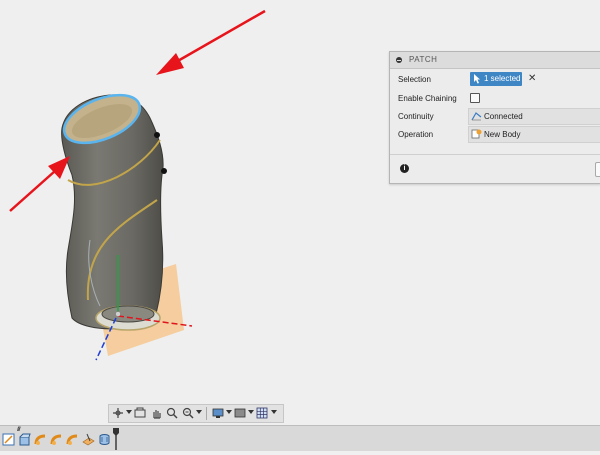 The height and width of the screenshot is (455, 600). I want to click on panel-header: PATCH, so click(495, 60).